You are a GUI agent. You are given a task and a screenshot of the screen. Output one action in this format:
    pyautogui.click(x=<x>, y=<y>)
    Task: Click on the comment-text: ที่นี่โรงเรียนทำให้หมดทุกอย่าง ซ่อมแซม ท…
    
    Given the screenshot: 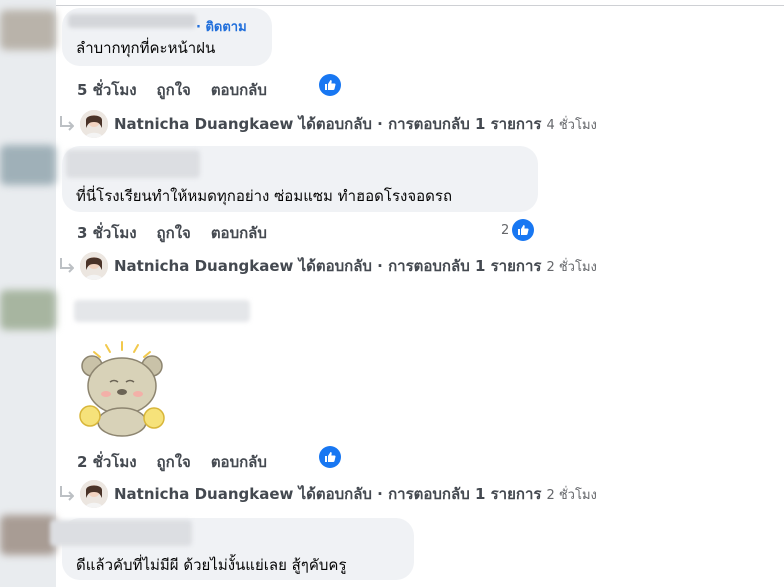 What is the action you would take?
    pyautogui.click(x=264, y=196)
    